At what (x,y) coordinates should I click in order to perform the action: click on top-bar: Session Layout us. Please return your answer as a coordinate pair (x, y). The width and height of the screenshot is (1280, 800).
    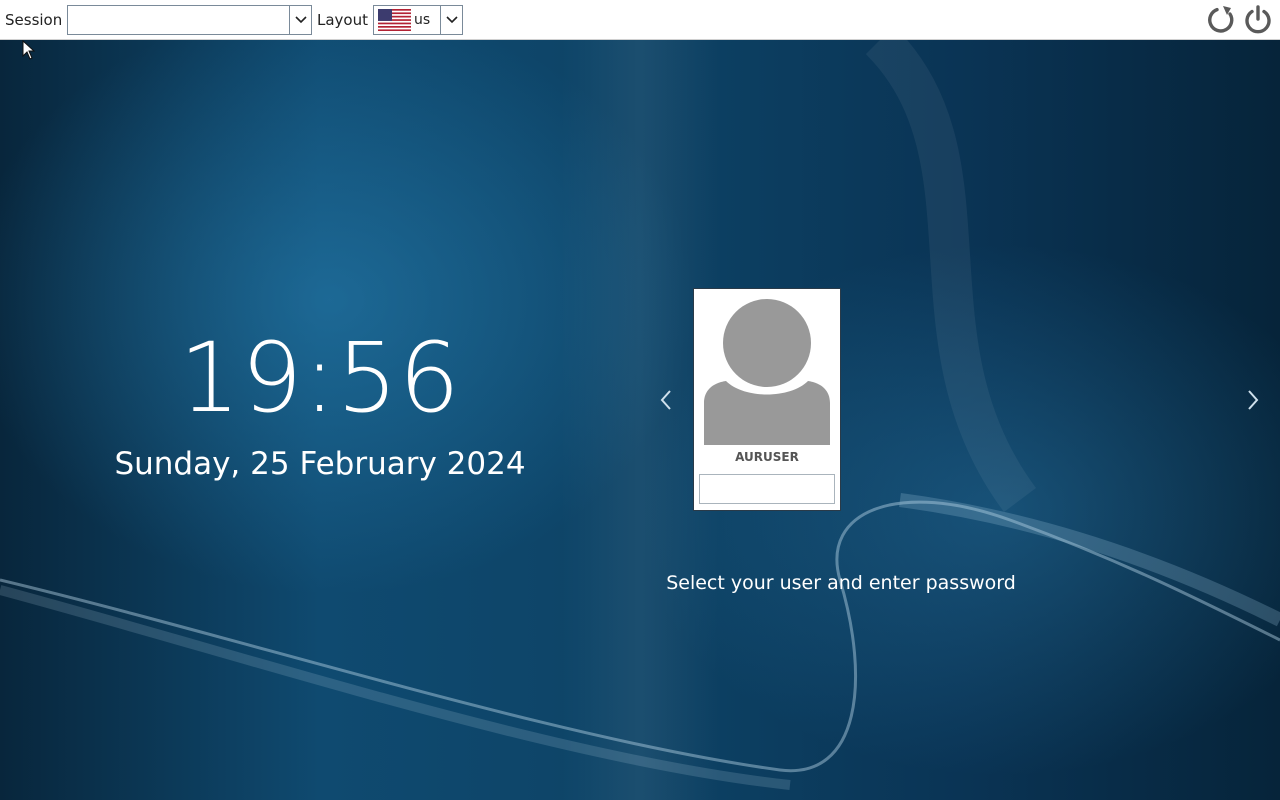
    Looking at the image, I should click on (640, 20).